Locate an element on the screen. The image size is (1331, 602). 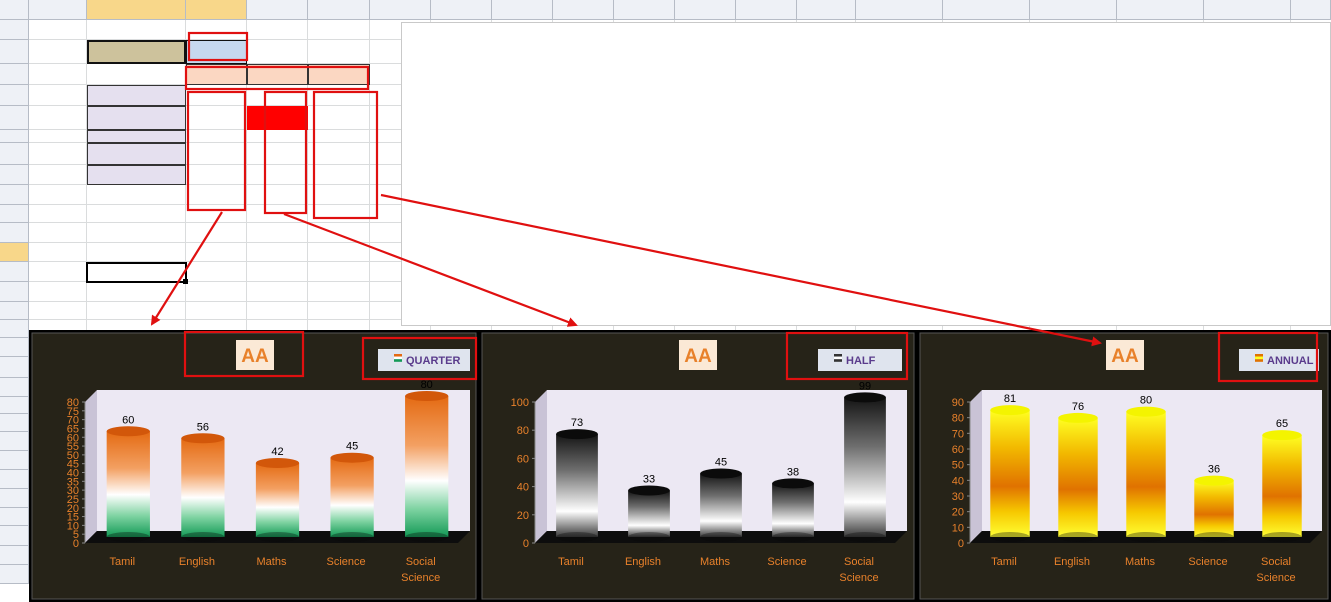
column-header-p is located at coordinates (1073, 10).